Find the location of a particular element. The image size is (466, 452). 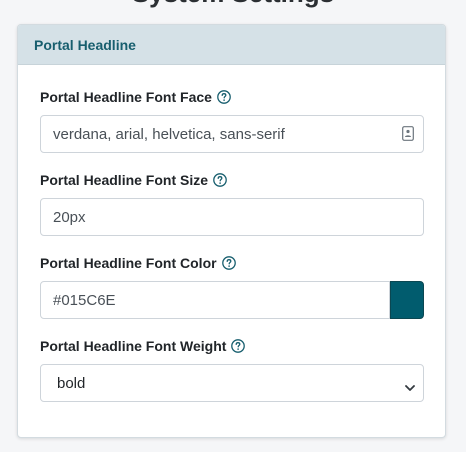

section-title: Portal Headline is located at coordinates (85, 44).